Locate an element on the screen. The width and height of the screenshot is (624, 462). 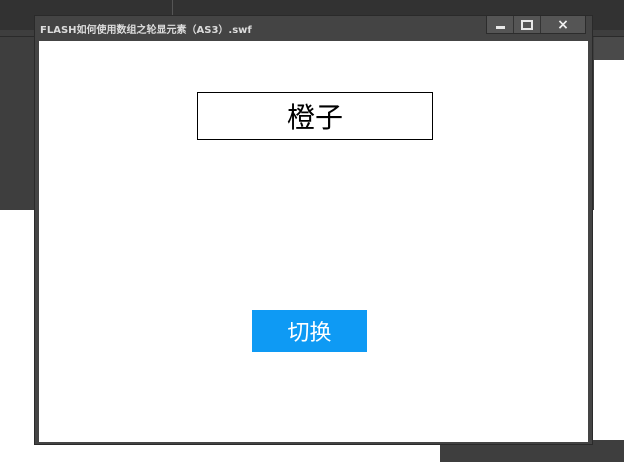
maximize-icon is located at coordinates (527, 24).